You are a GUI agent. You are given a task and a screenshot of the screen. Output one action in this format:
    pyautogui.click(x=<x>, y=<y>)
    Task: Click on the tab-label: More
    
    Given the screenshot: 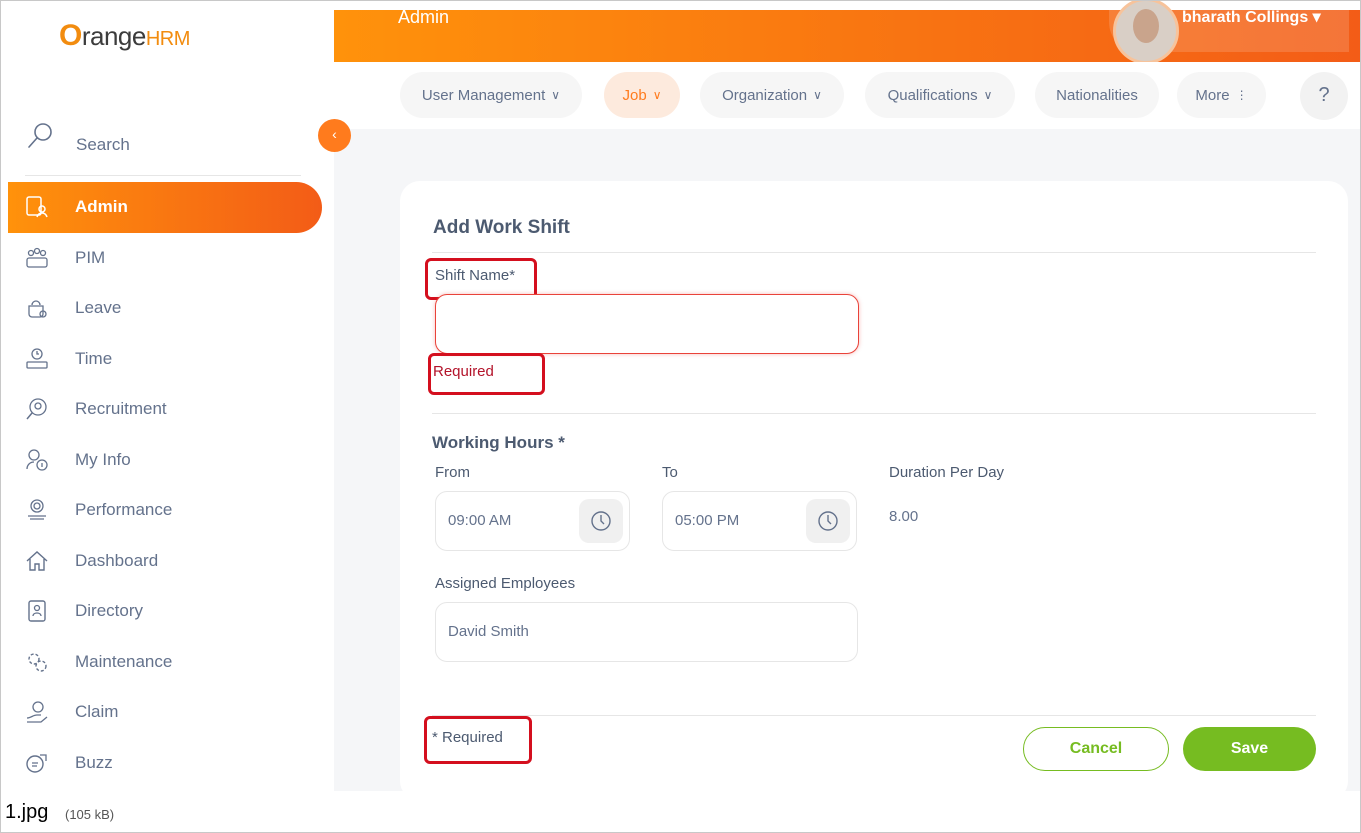 What is the action you would take?
    pyautogui.click(x=1212, y=95)
    